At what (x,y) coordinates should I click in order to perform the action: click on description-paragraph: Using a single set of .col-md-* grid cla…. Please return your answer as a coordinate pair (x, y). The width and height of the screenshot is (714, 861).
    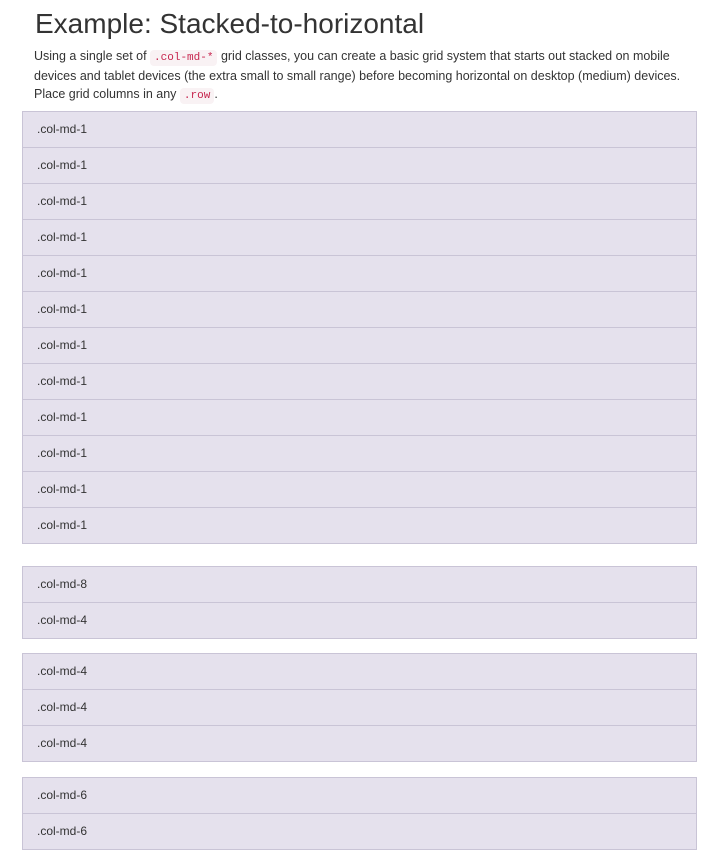
    Looking at the image, I should click on (365, 76).